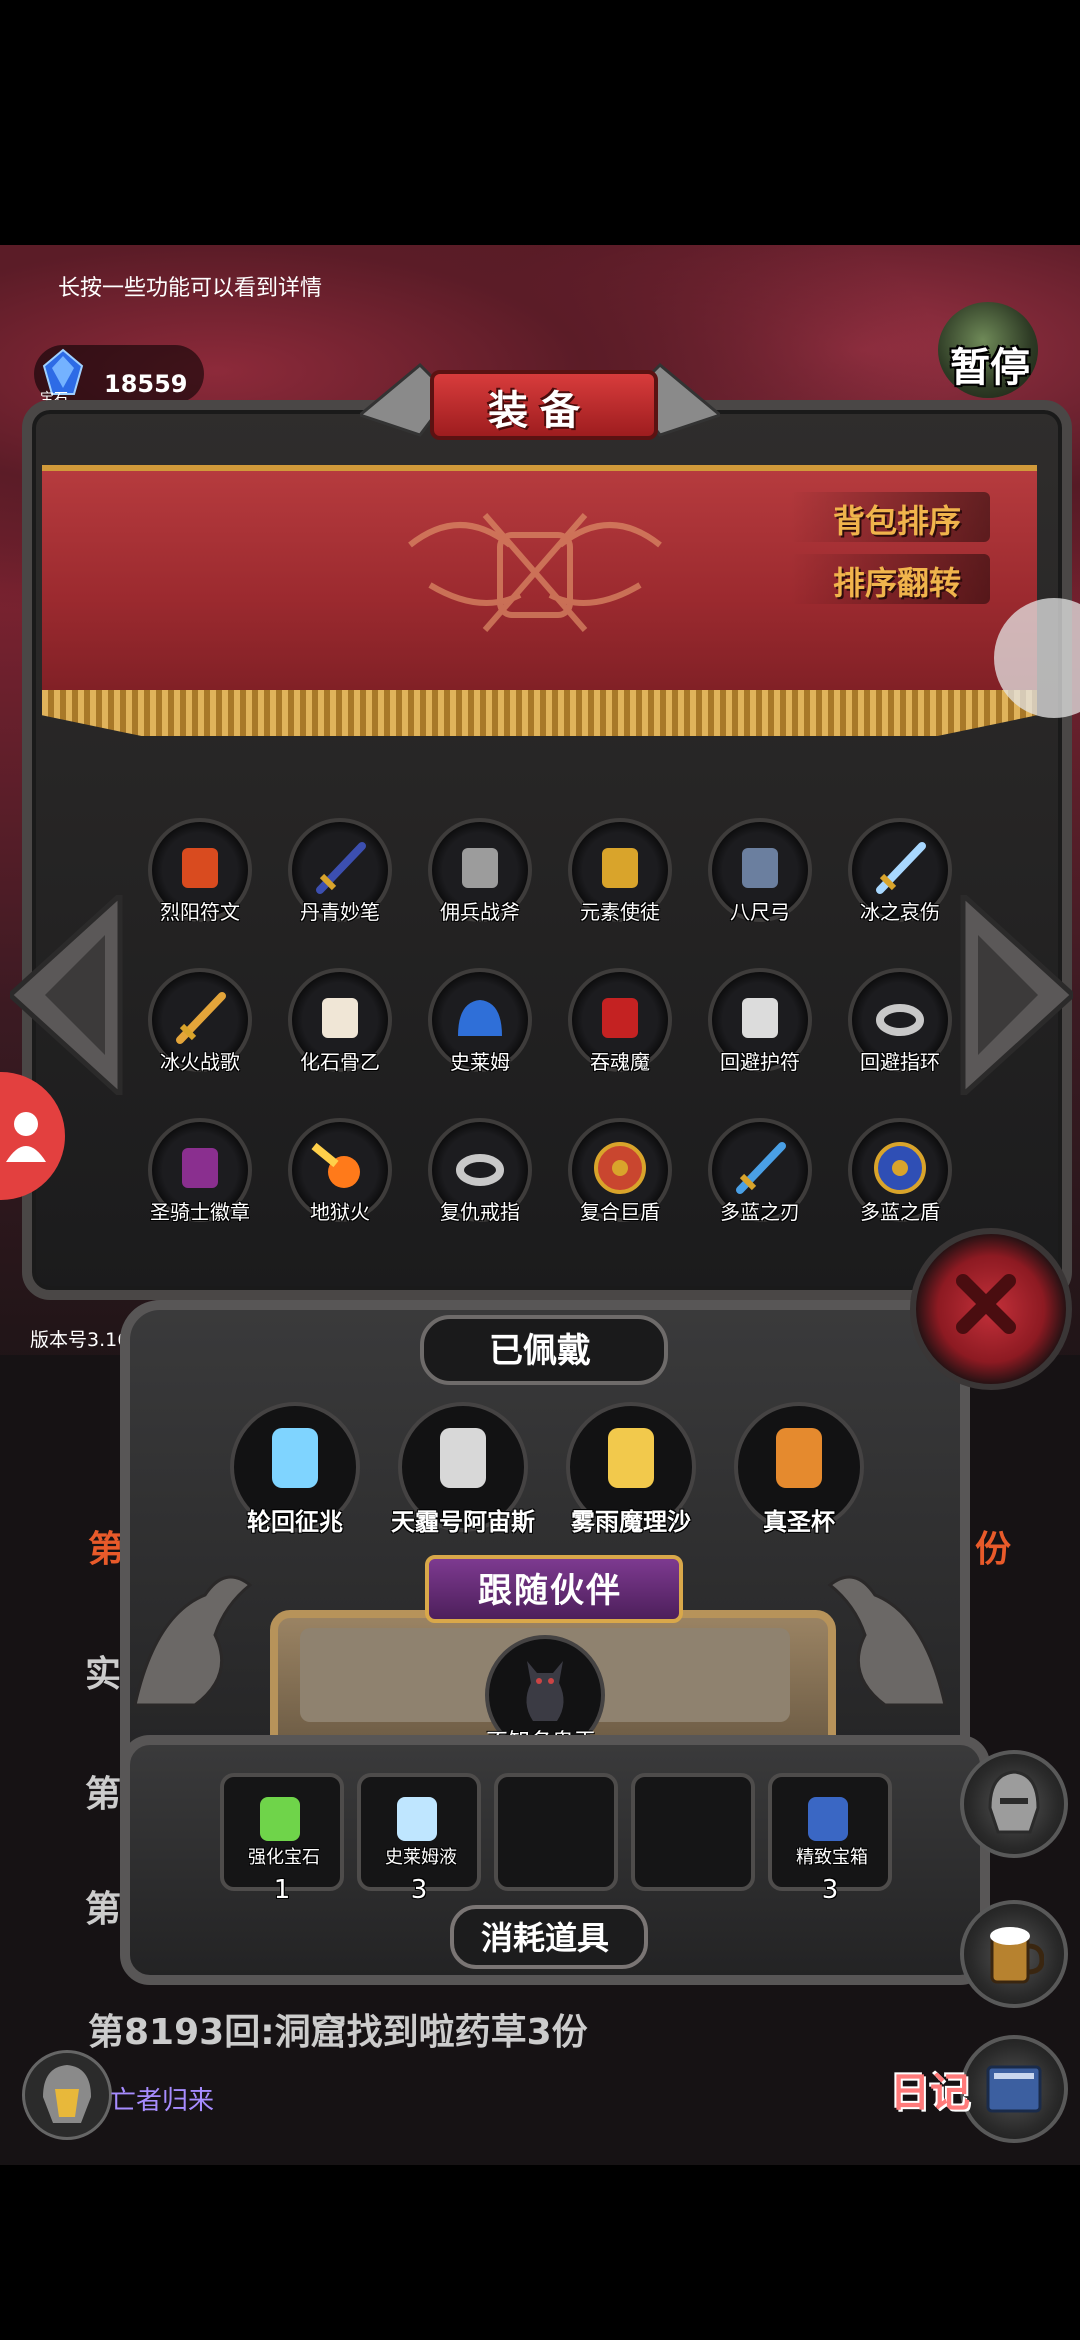 This screenshot has width=1080, height=2340. I want to click on panel-title: 装备, so click(540, 411).